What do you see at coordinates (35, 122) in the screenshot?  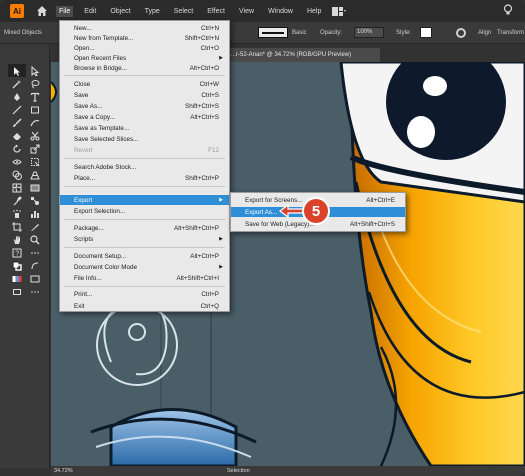 I see `shaper-tool` at bounding box center [35, 122].